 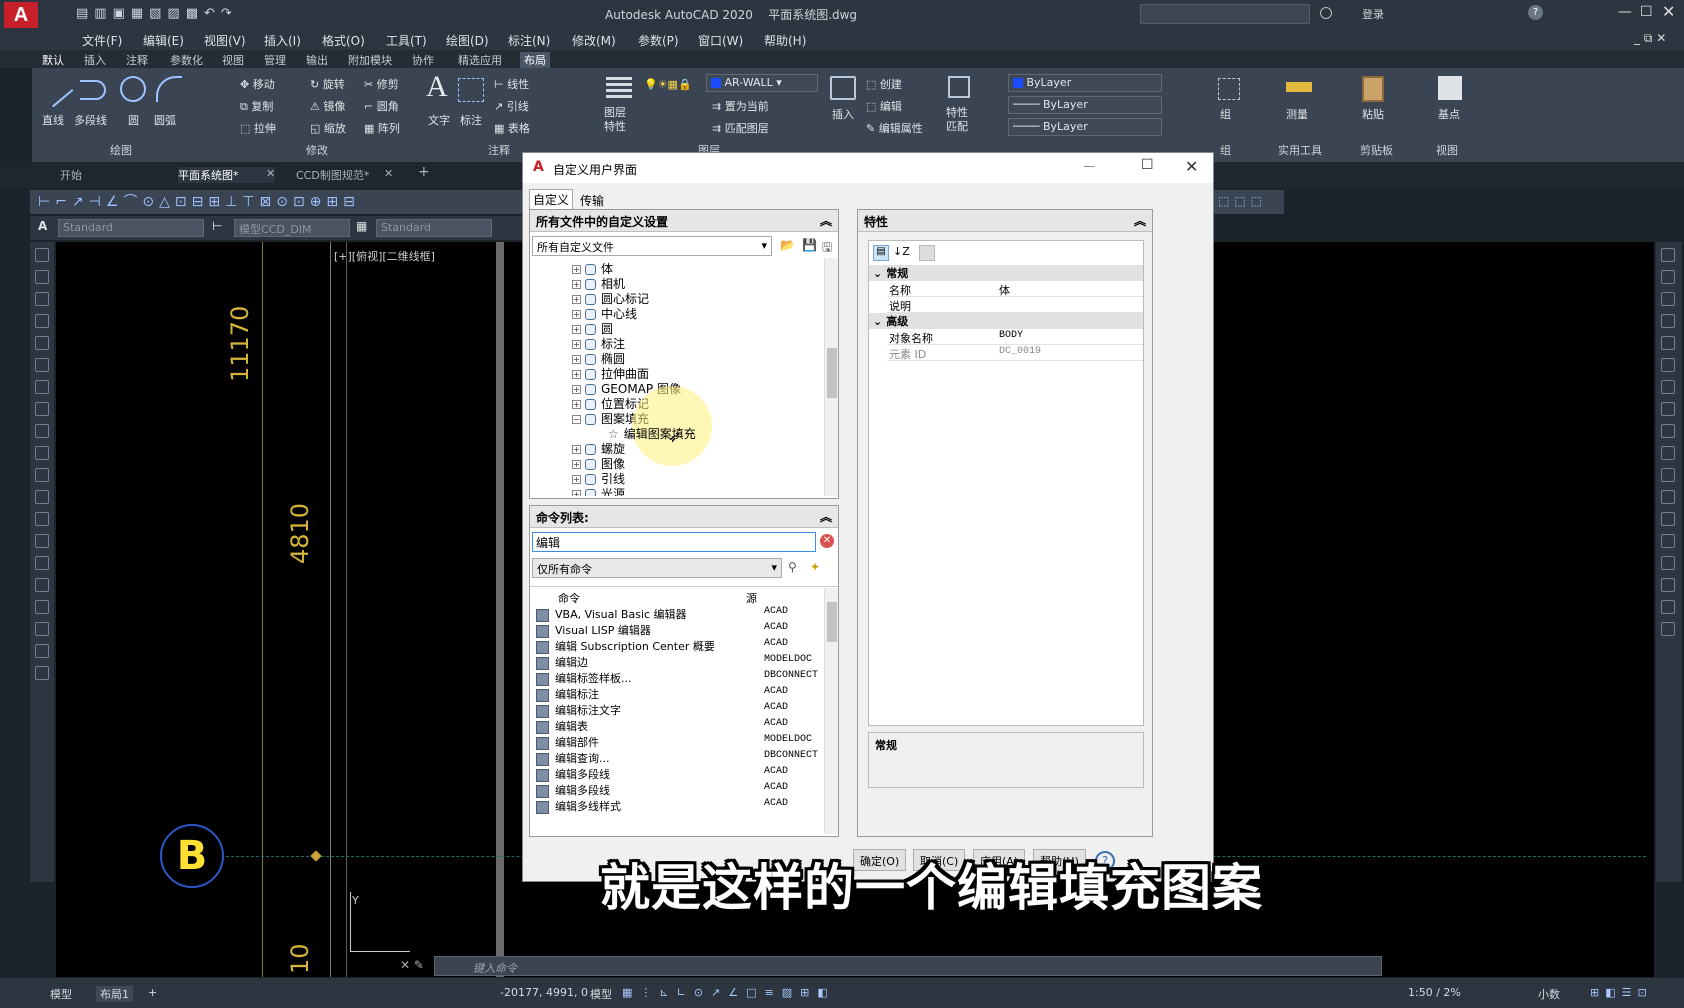 I want to click on mdi-minimize-button: _ ⧉ ✕, so click(x=1650, y=38).